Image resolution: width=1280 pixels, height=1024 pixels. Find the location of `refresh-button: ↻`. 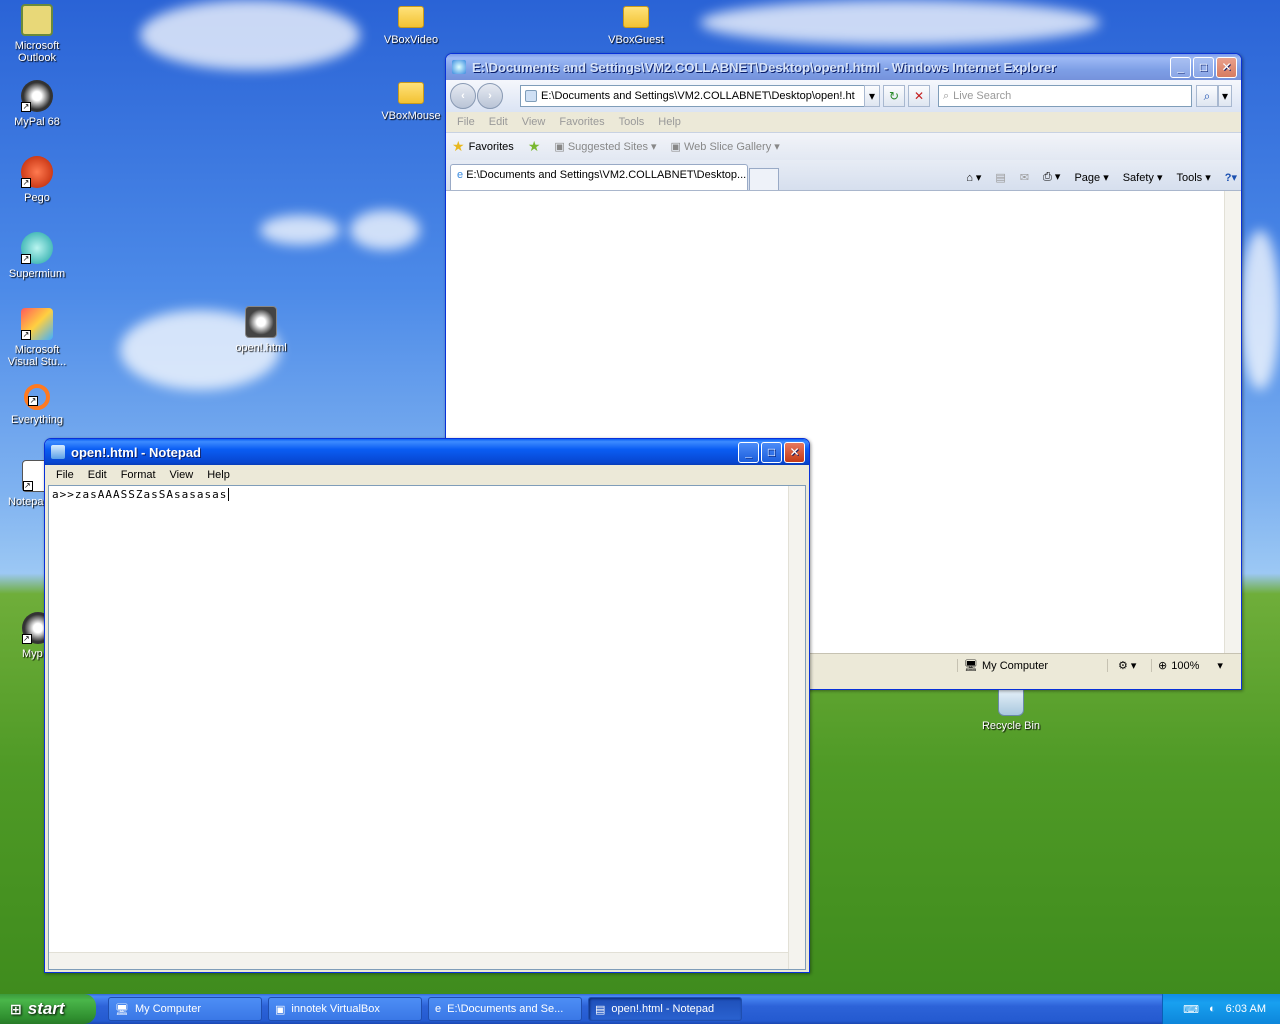

refresh-button: ↻ is located at coordinates (894, 96).